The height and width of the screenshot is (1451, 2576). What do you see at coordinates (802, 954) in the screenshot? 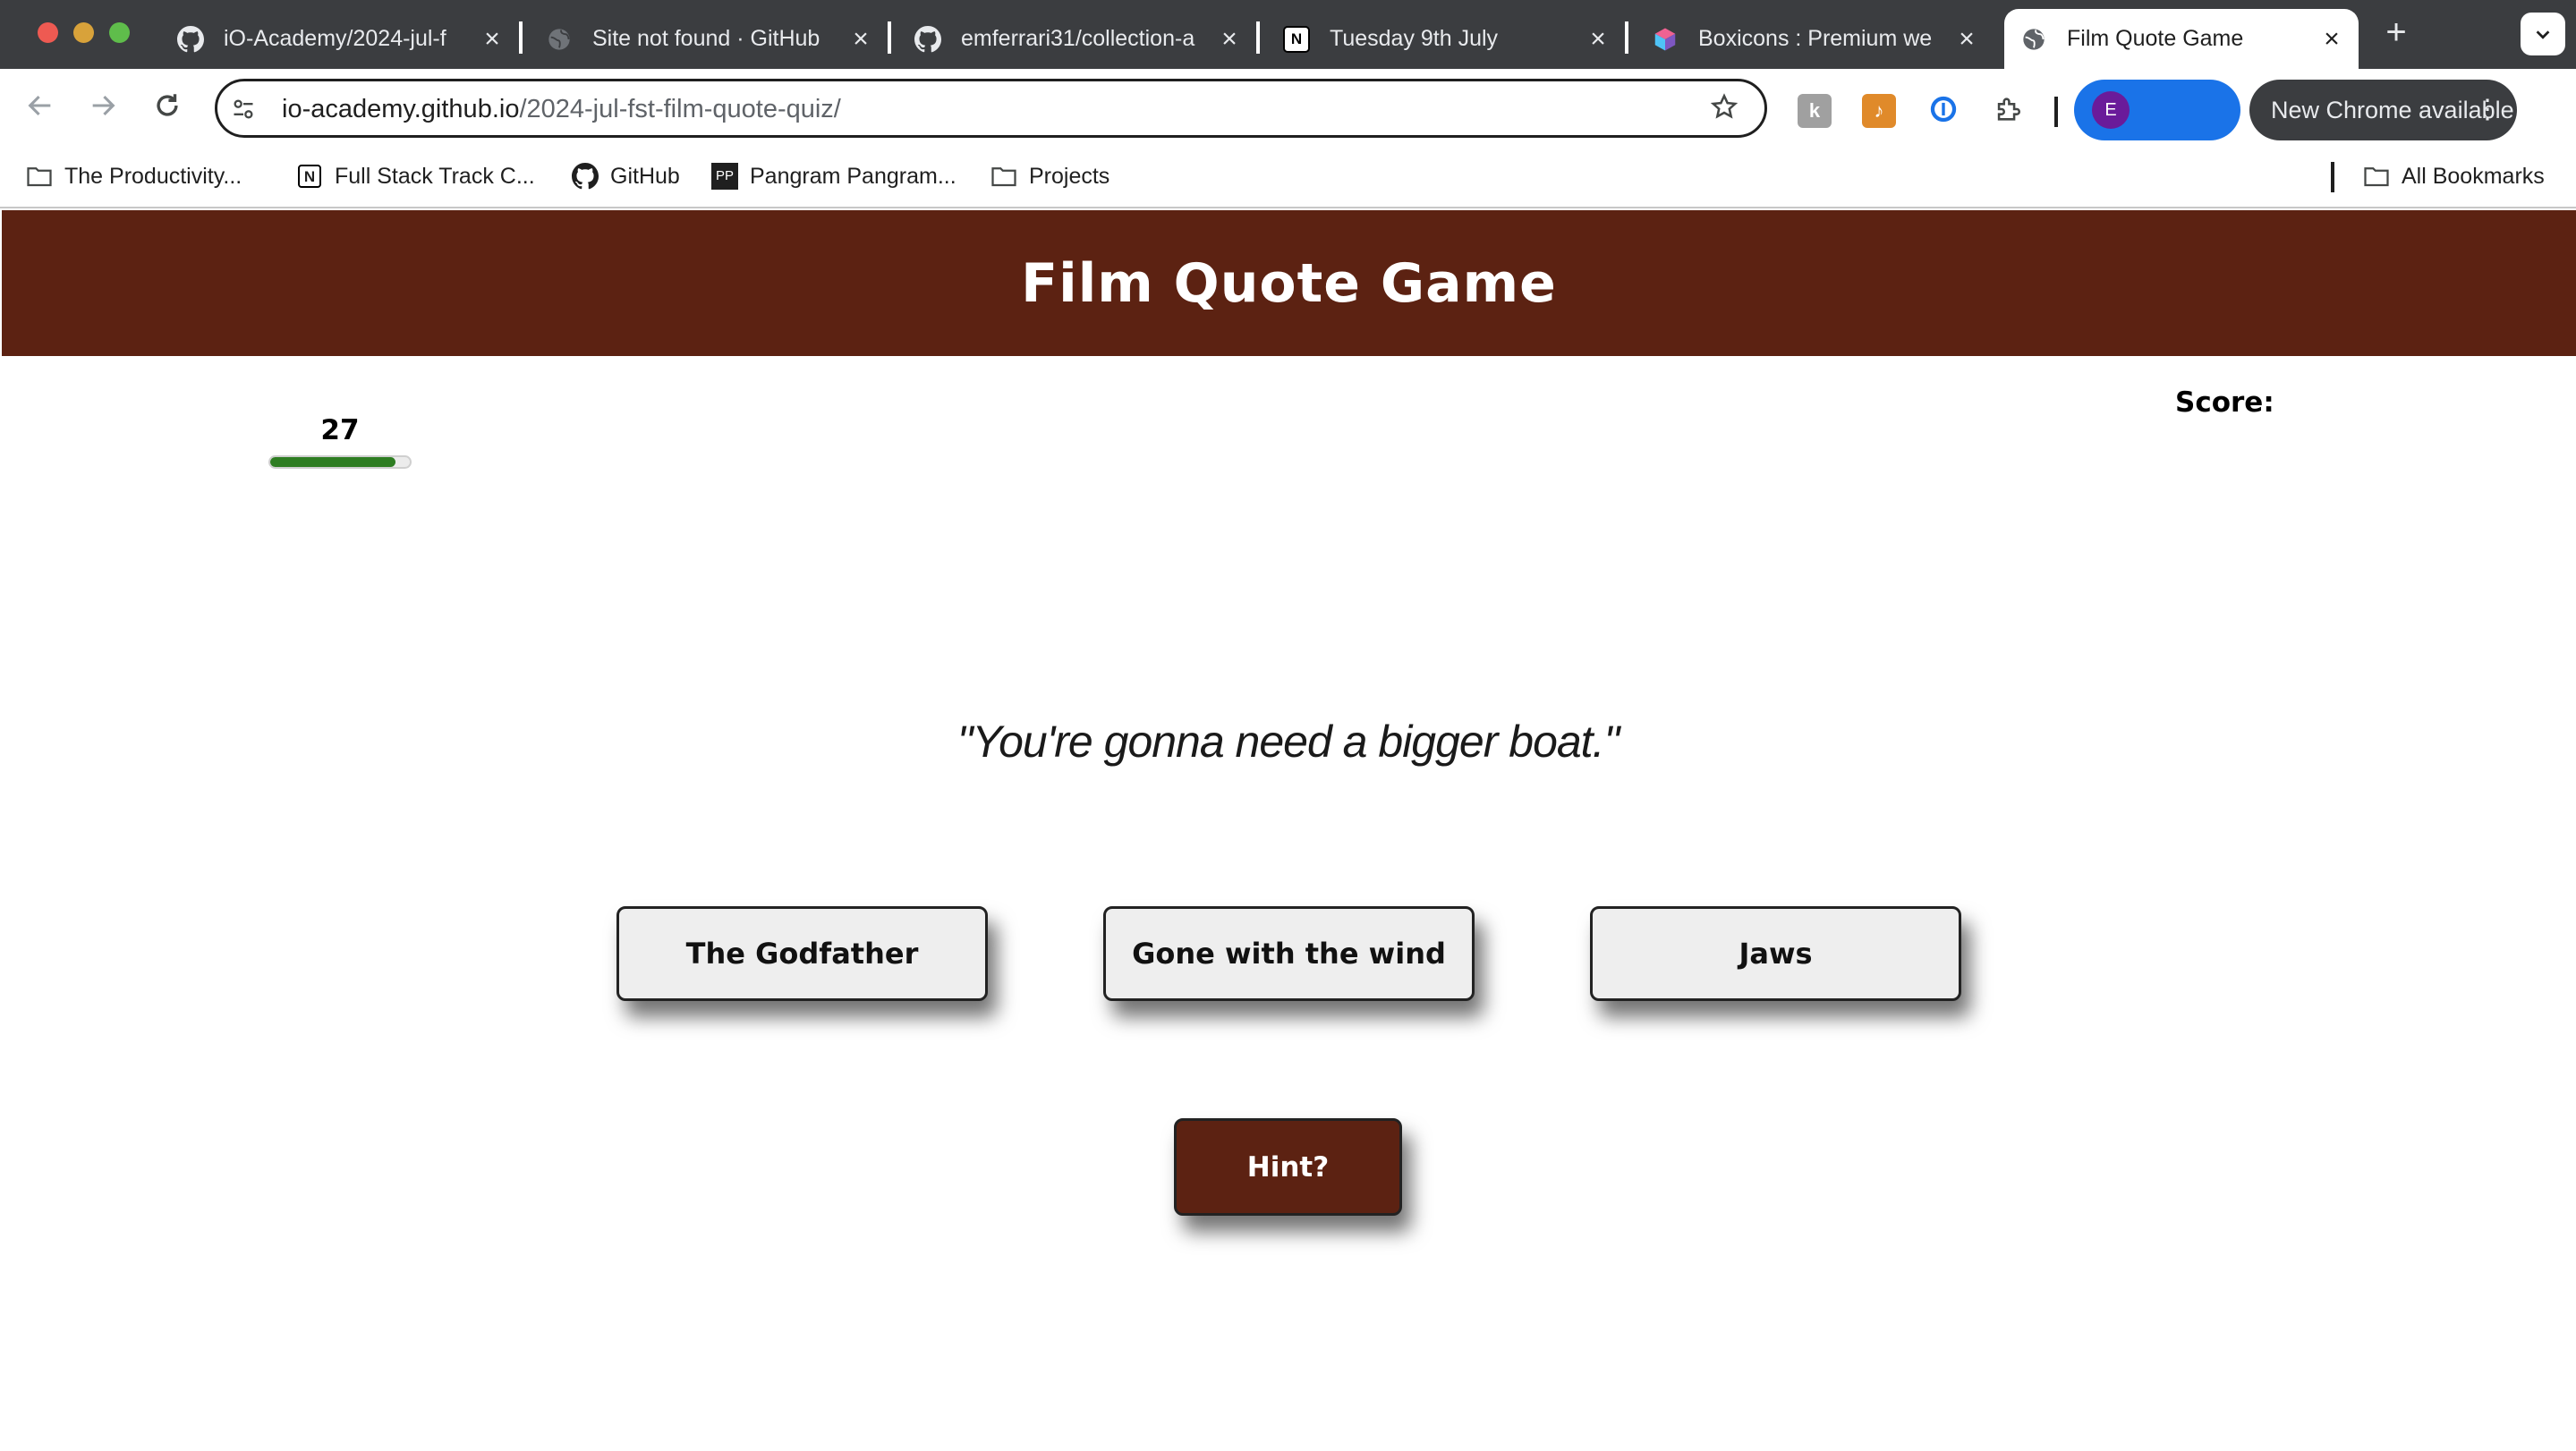
I see `answer-button-1: The Godfather` at bounding box center [802, 954].